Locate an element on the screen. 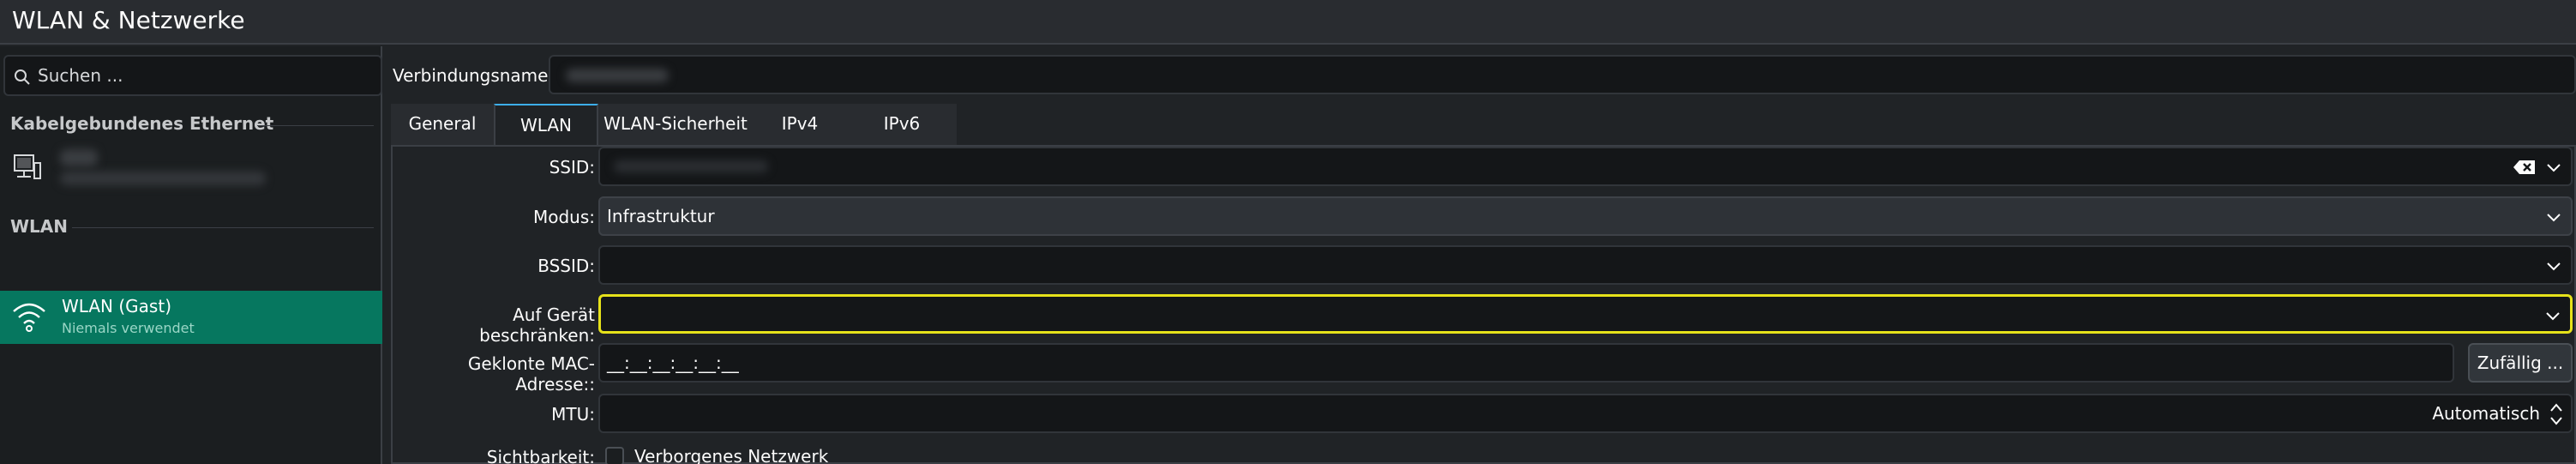  window-title: WLAN & Netzwerke is located at coordinates (128, 20).